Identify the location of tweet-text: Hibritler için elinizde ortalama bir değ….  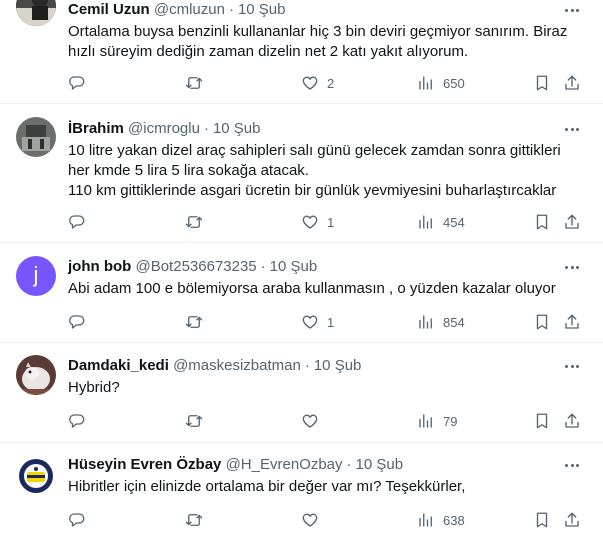
(325, 487).